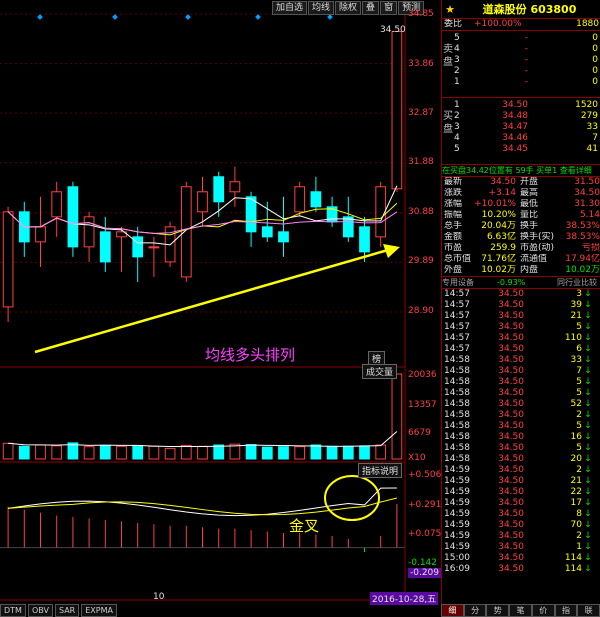  What do you see at coordinates (529, 226) in the screenshot?
I see `stat-label: 换手` at bounding box center [529, 226].